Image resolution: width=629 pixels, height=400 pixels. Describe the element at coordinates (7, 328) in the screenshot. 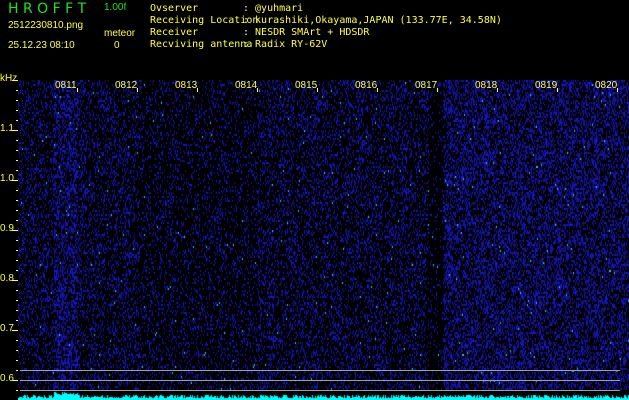

I see `y-tick-label: 0.7` at that location.